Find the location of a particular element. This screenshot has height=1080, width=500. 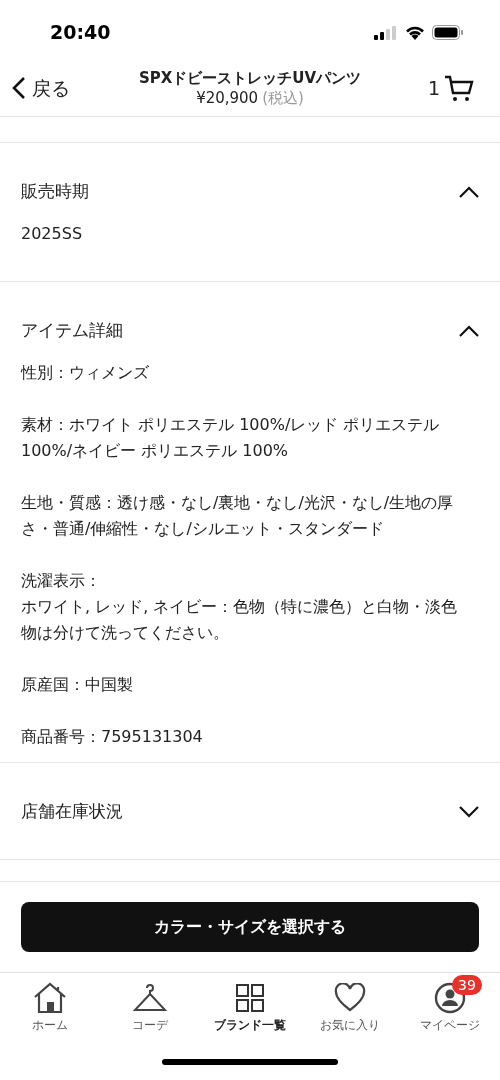

back-button: 戻る is located at coordinates (57, 88).